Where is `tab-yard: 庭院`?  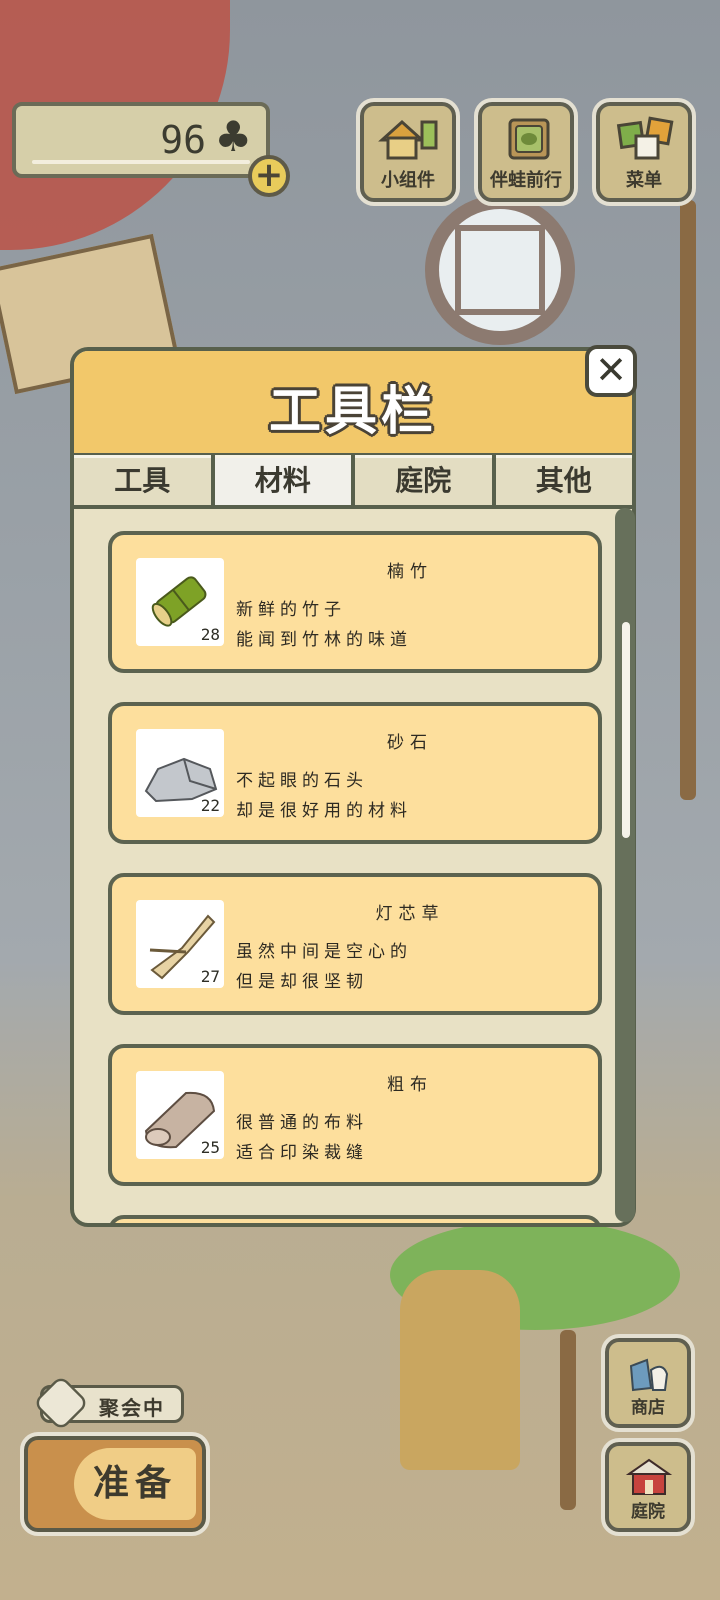 tab-yard: 庭院 is located at coordinates (423, 480).